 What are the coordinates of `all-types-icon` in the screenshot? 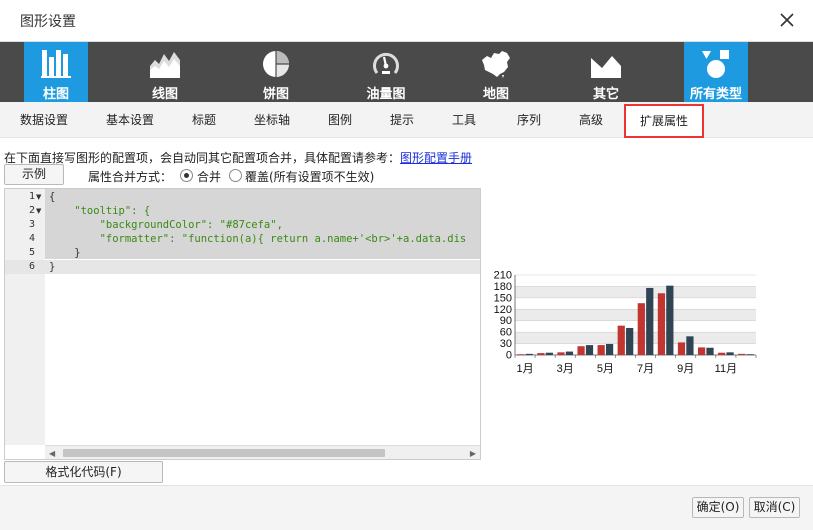 It's located at (715, 64).